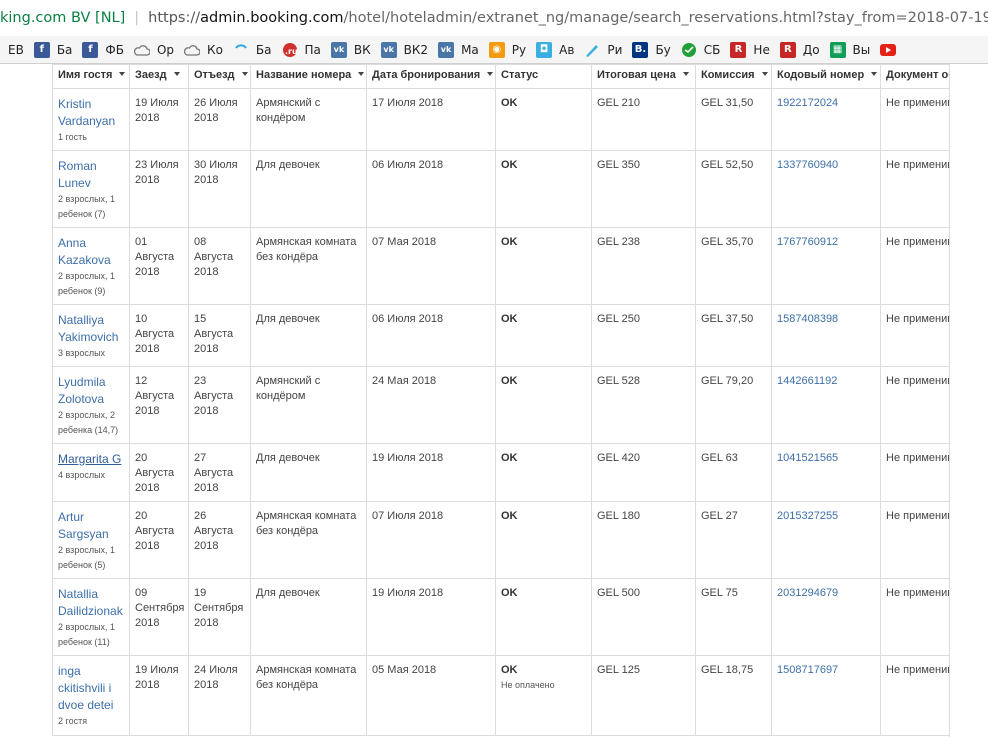 The image size is (988, 737). Describe the element at coordinates (252, 50) in the screenshot. I see `bookmark-item: Ба` at that location.